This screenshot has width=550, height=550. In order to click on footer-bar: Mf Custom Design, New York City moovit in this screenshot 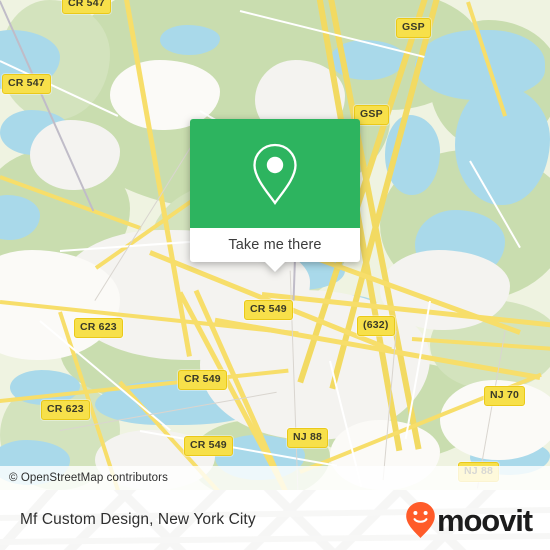, I will do `click(275, 520)`.